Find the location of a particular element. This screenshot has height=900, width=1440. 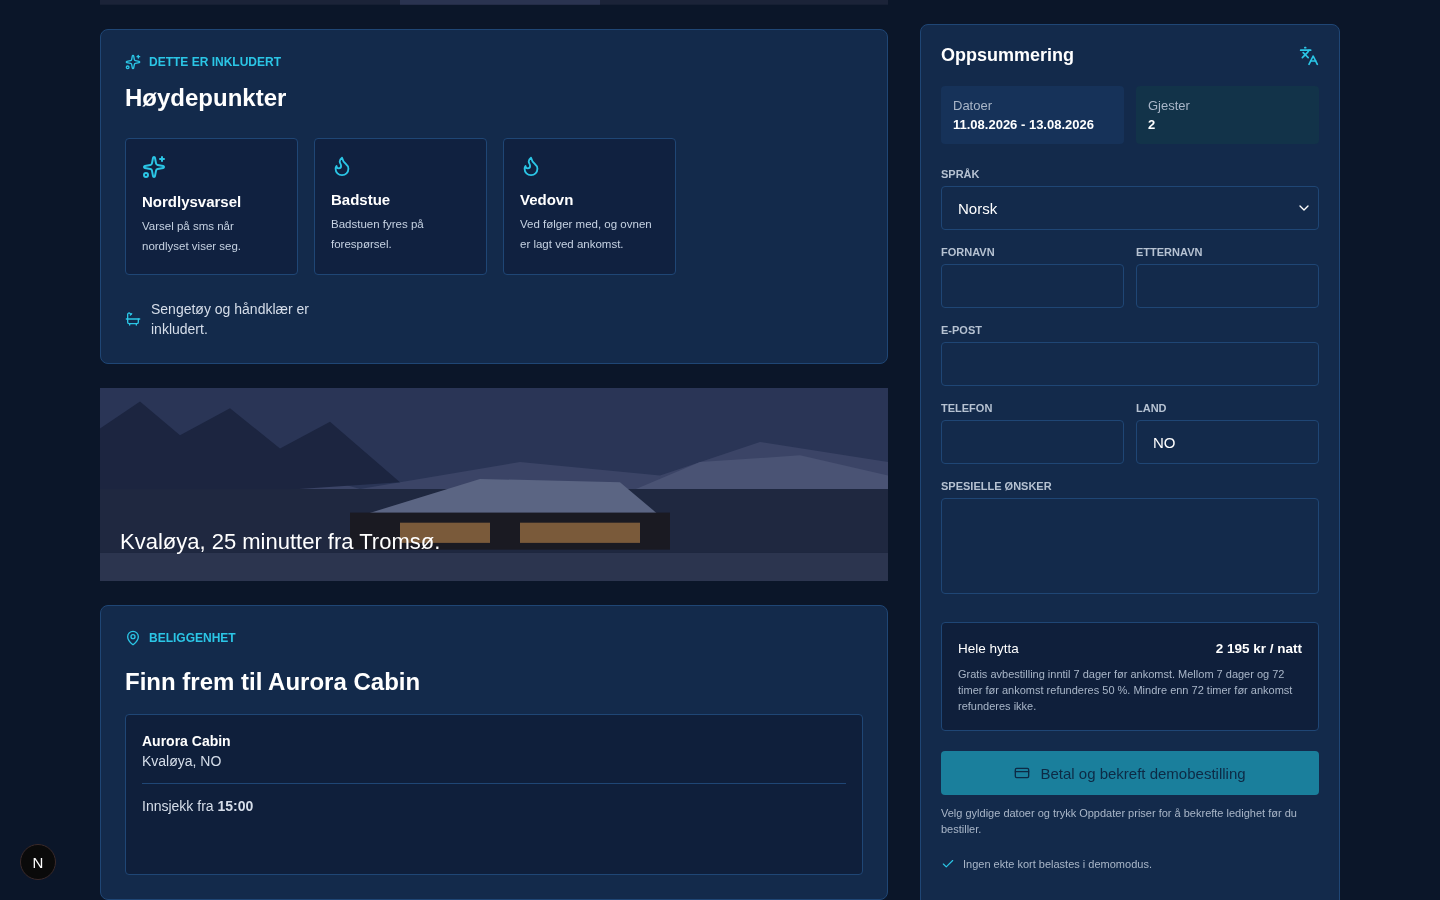

summary-title: Oppsummering is located at coordinates (1007, 55).